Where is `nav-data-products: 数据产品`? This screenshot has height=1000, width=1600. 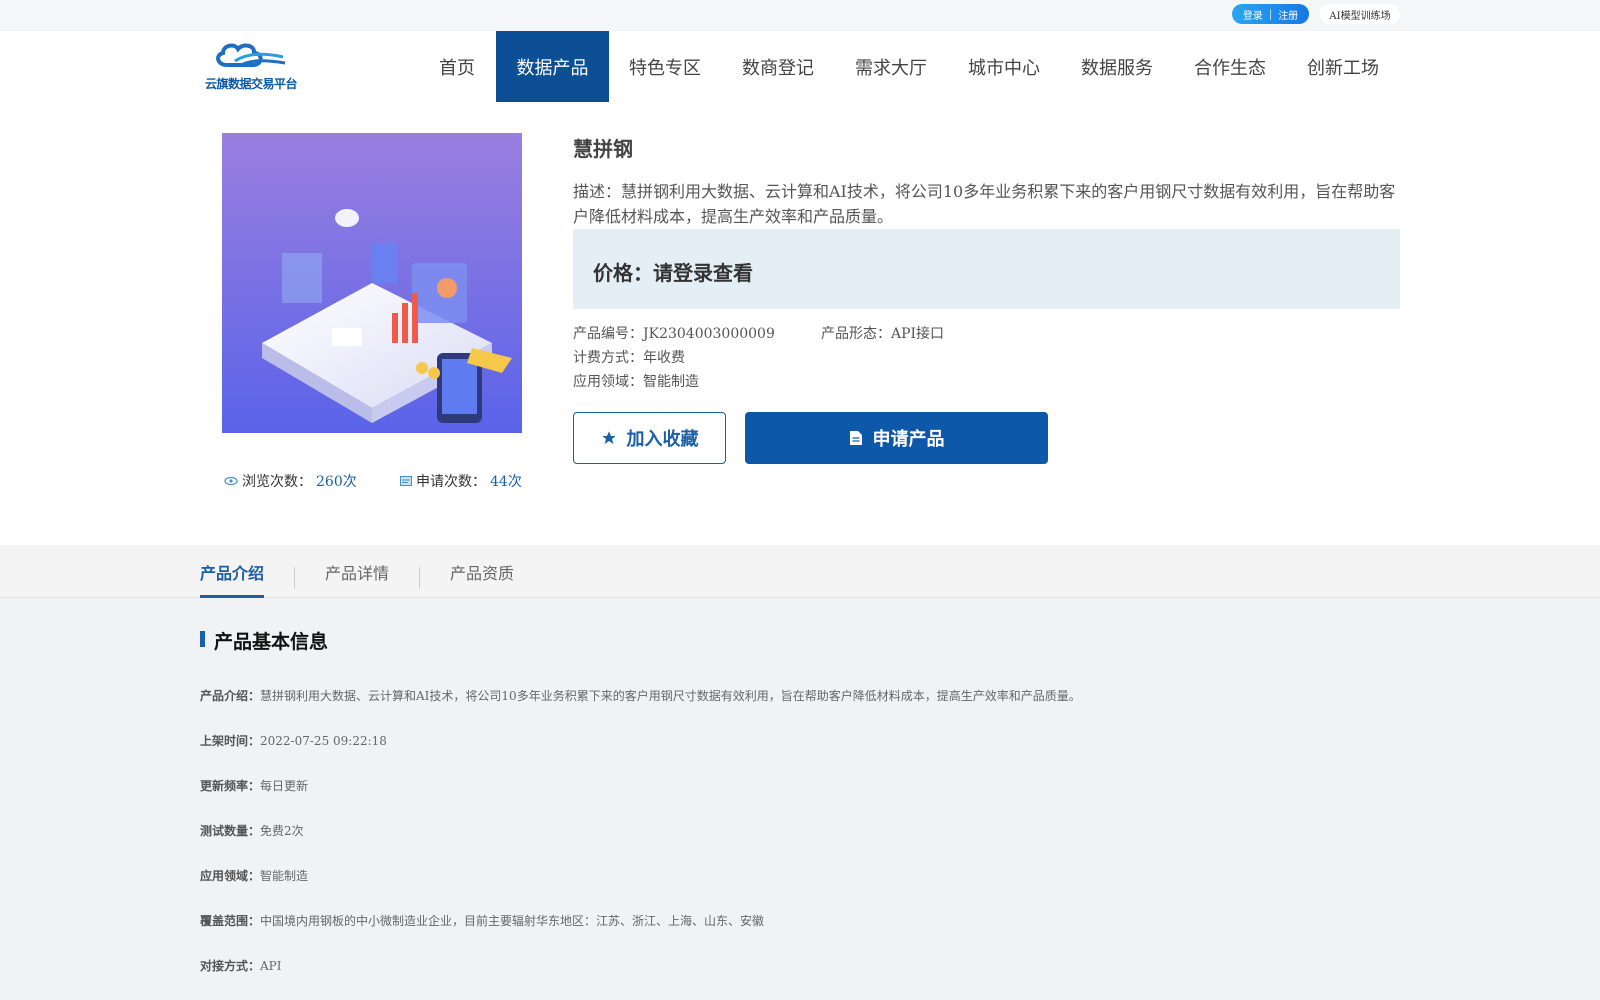 nav-data-products: 数据产品 is located at coordinates (552, 66).